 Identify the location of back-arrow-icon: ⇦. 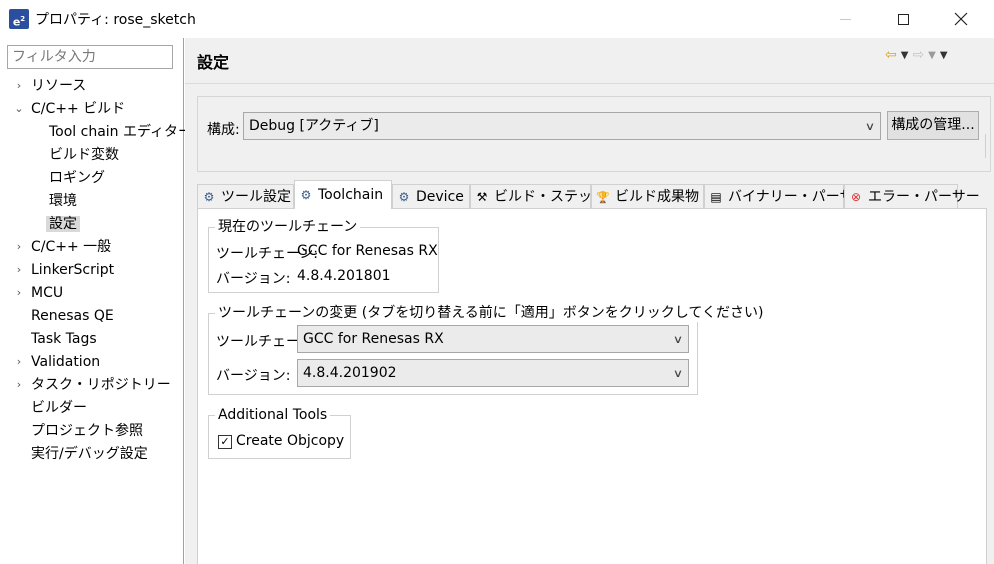
(891, 55).